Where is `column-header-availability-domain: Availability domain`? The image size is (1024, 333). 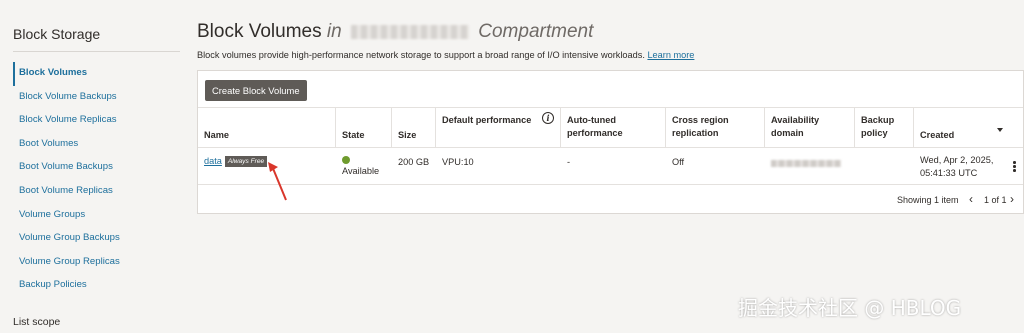
column-header-availability-domain: Availability domain is located at coordinates (810, 127).